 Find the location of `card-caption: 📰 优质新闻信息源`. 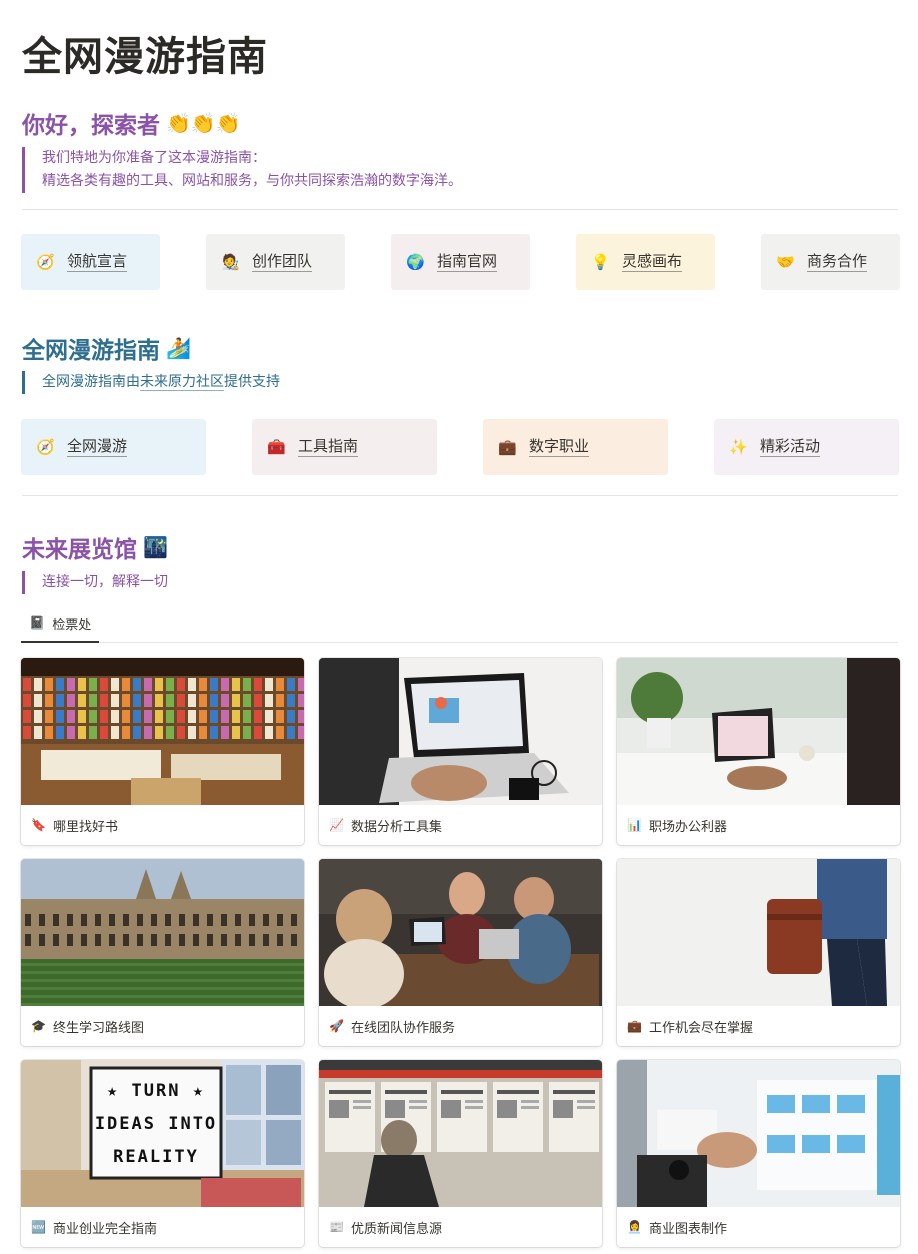

card-caption: 📰 优质新闻信息源 is located at coordinates (460, 1227).